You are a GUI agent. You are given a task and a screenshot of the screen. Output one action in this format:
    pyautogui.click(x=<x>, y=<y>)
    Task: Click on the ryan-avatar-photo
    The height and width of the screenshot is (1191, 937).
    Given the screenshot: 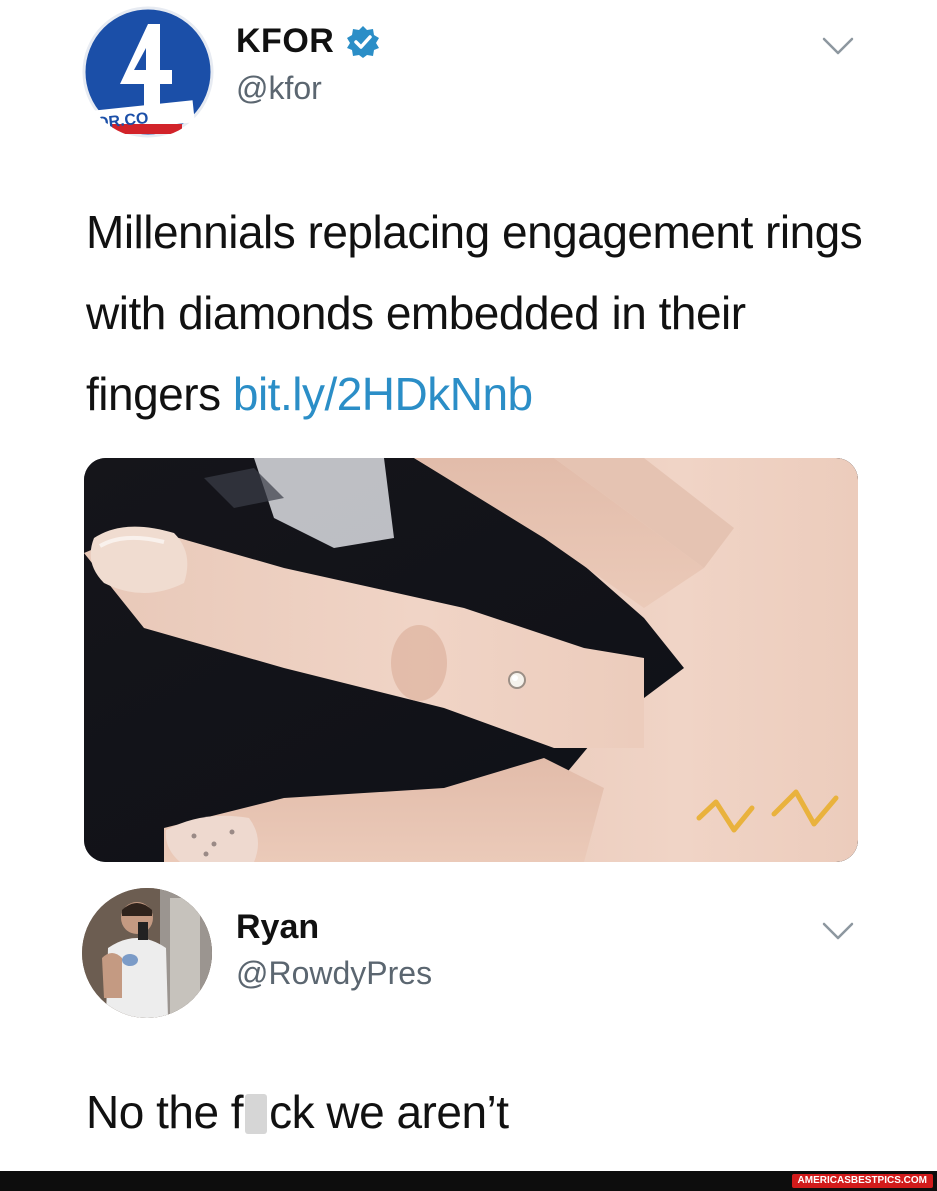 What is the action you would take?
    pyautogui.click(x=147, y=953)
    